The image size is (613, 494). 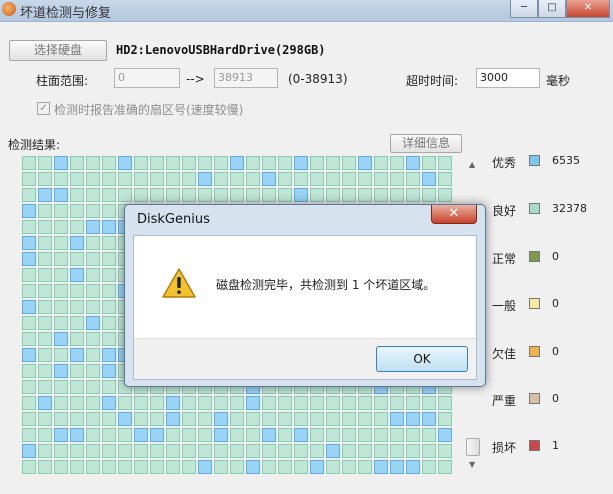 What do you see at coordinates (9, 9) in the screenshot?
I see `app-icon` at bounding box center [9, 9].